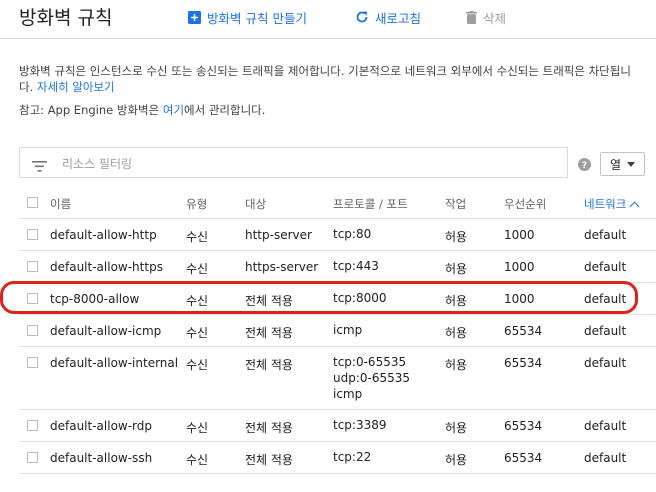 Image resolution: width=656 pixels, height=492 pixels. I want to click on header-protocol: 프로토콜 / 포트, so click(370, 204).